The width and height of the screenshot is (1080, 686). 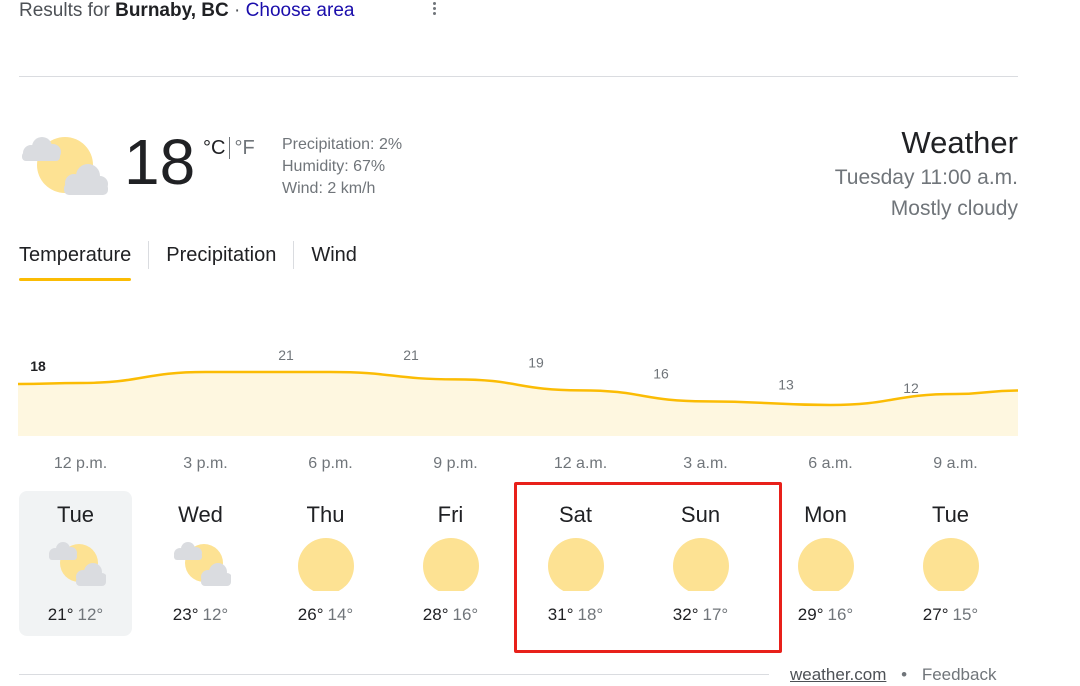 I want to click on unit-toggle: °C °F, so click(x=229, y=148).